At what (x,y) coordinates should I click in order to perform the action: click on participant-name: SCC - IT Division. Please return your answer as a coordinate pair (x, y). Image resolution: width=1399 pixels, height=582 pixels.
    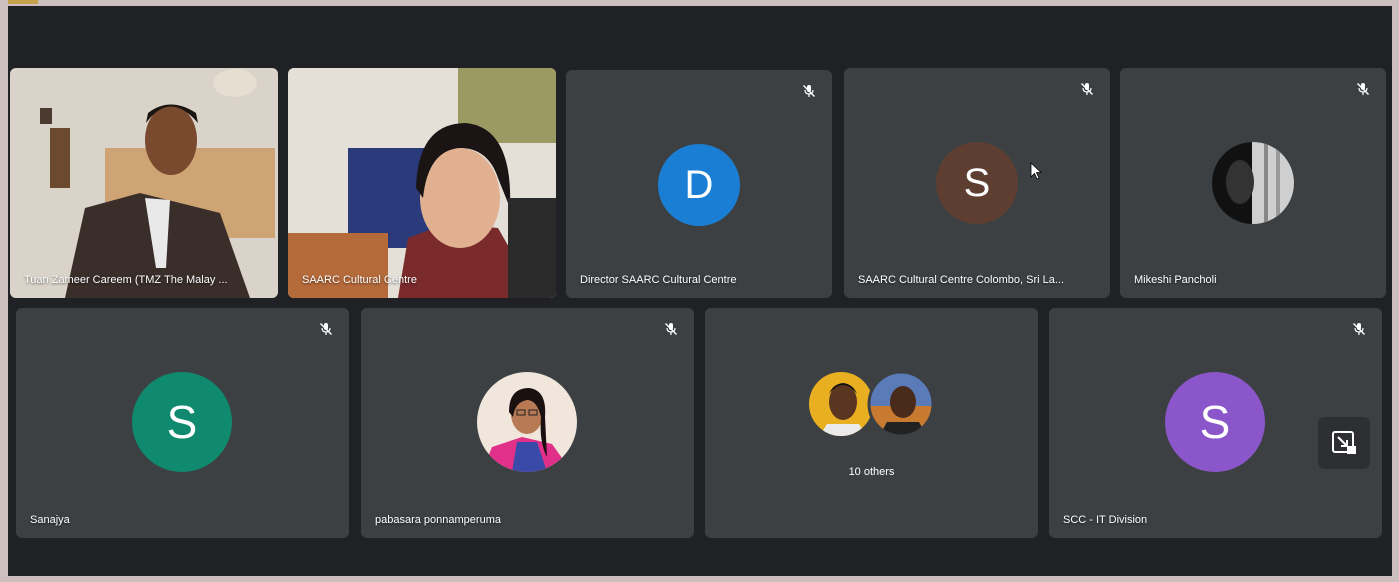
    Looking at the image, I should click on (1105, 520).